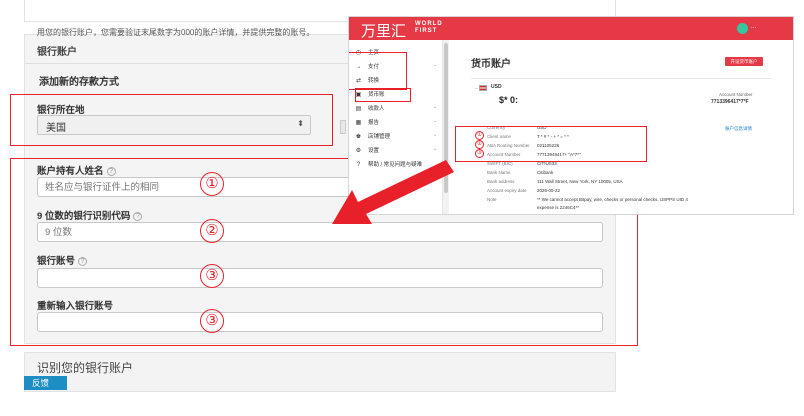 This screenshot has width=804, height=416. Describe the element at coordinates (501, 181) in the screenshot. I see `detail-label: Bank address` at that location.